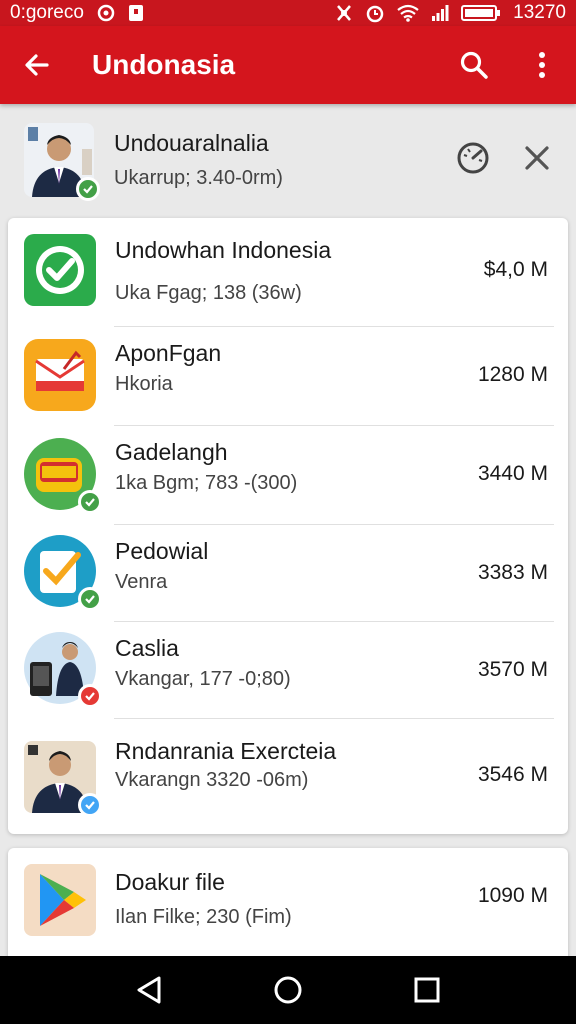  What do you see at coordinates (168, 353) in the screenshot?
I see `item-title: AponFgan` at bounding box center [168, 353].